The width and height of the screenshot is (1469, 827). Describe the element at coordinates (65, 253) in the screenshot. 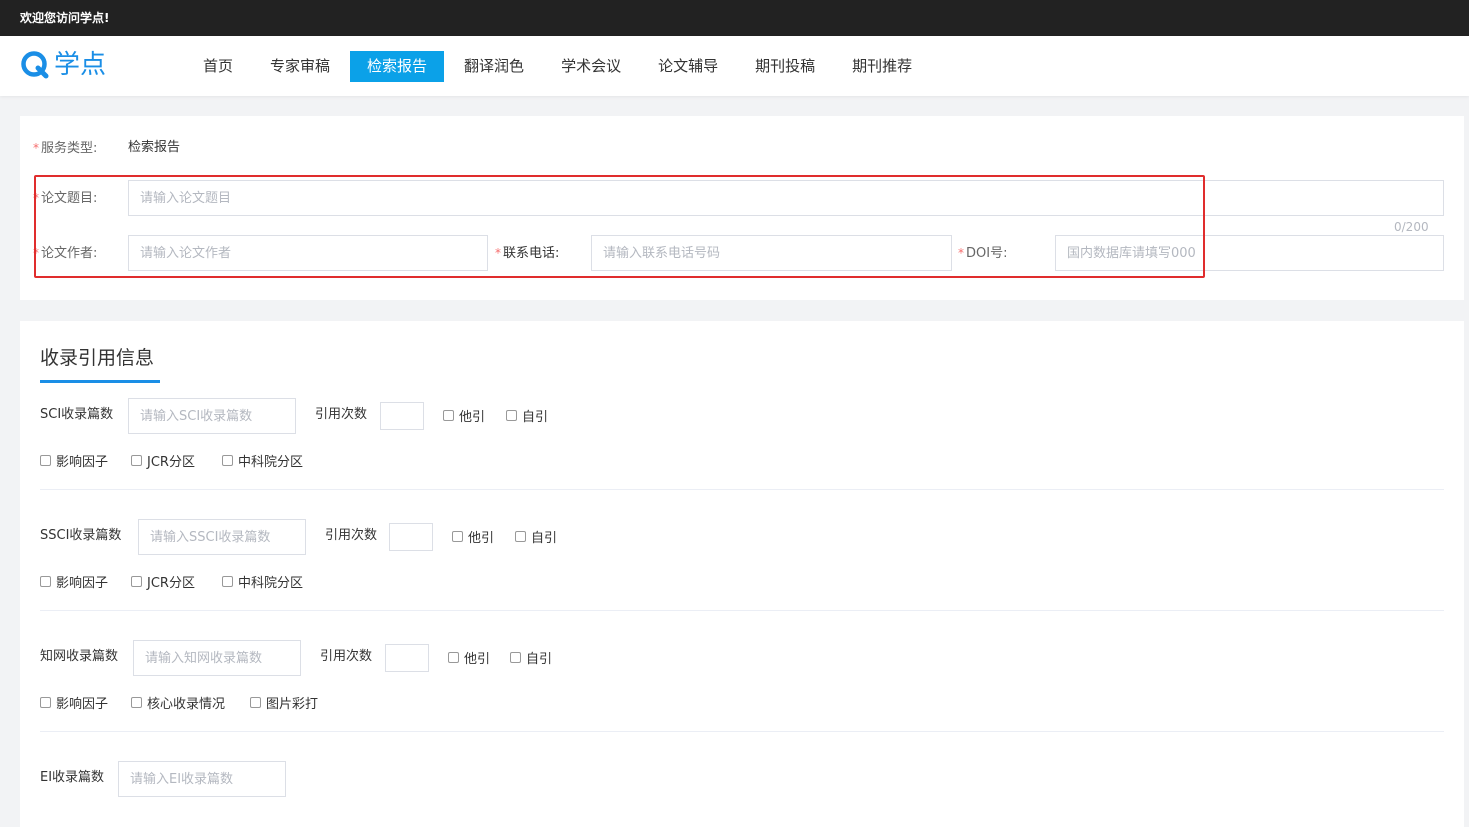

I see `author-label: * 论文作者:` at that location.